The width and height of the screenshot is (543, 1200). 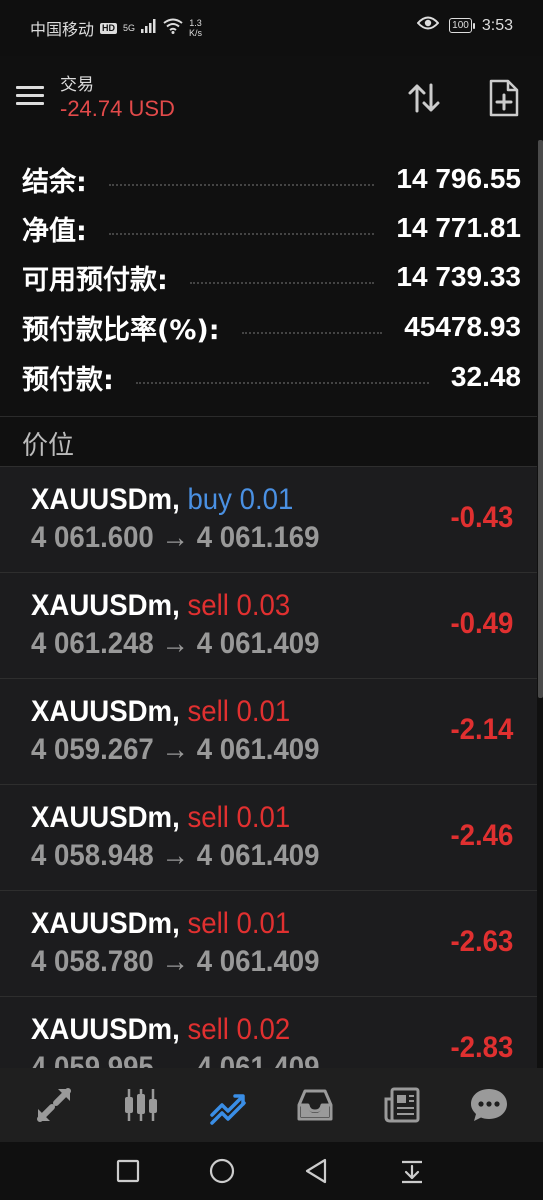 What do you see at coordinates (412, 1171) in the screenshot?
I see `notification-shade-button` at bounding box center [412, 1171].